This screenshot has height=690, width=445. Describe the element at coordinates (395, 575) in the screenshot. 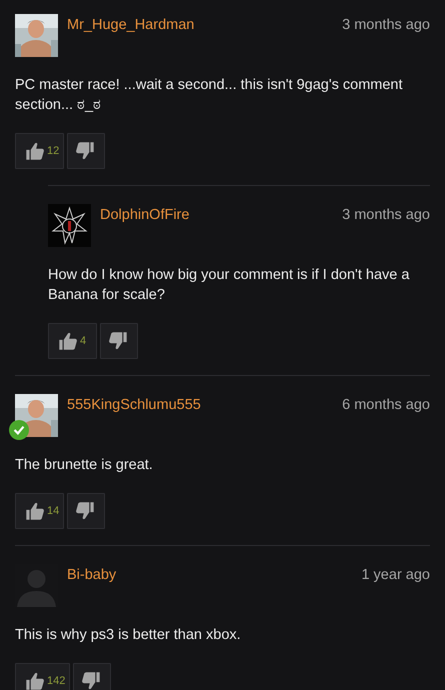

I see `timestamp: 1 year ago` at that location.